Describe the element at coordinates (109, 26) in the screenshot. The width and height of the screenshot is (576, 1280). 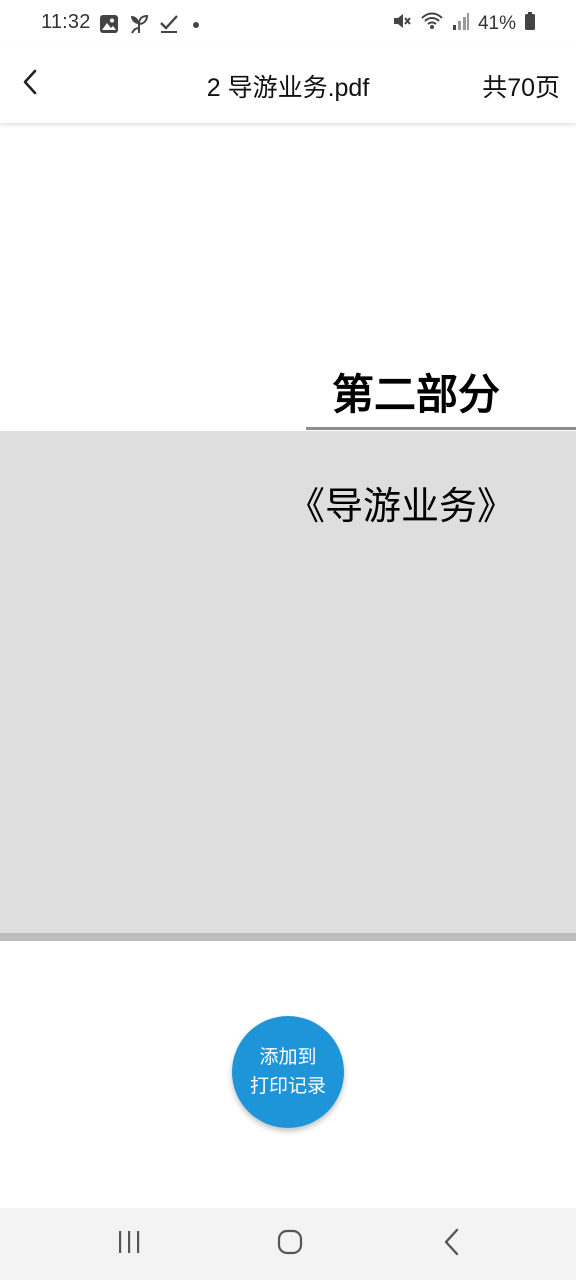
I see `gallery-icon` at that location.